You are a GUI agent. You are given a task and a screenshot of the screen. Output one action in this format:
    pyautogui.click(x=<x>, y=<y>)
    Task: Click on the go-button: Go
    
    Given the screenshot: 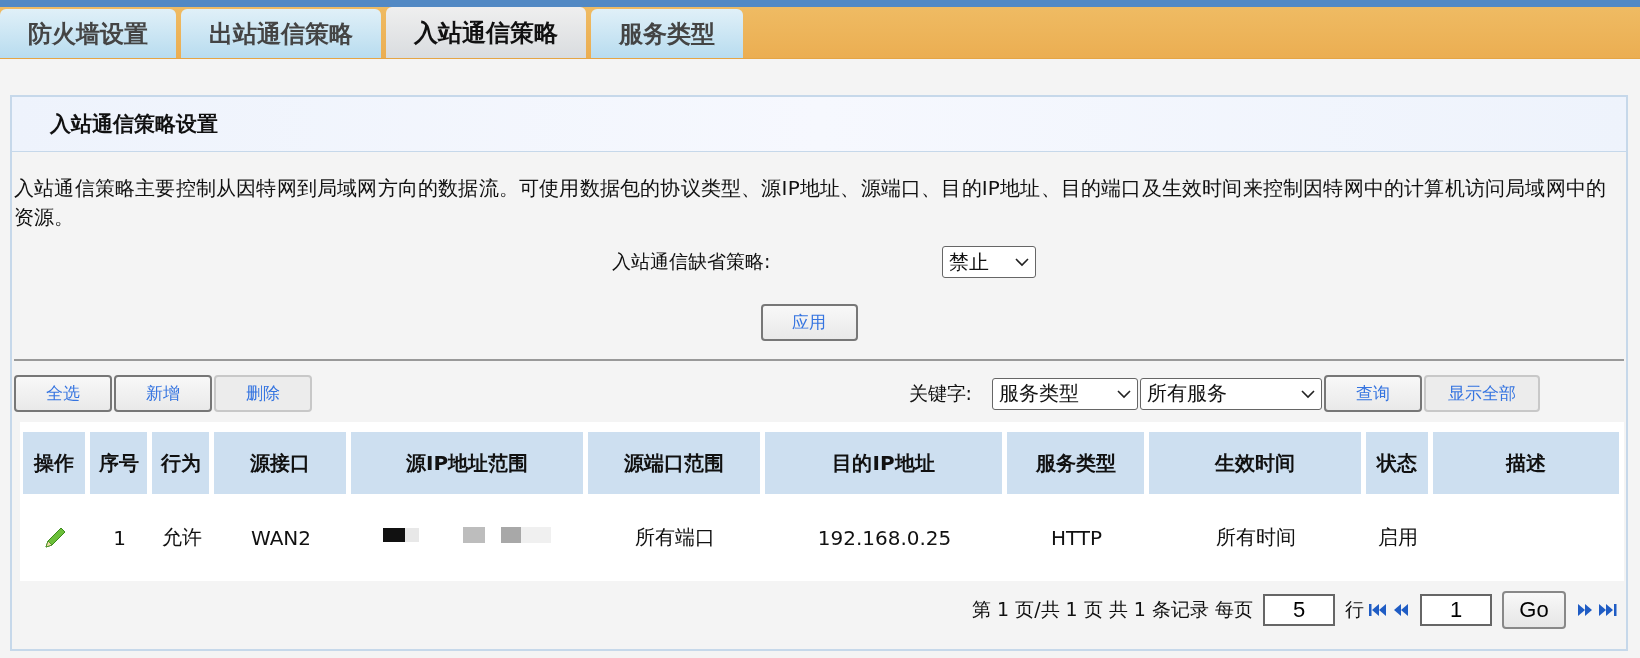 What is the action you would take?
    pyautogui.click(x=1534, y=610)
    